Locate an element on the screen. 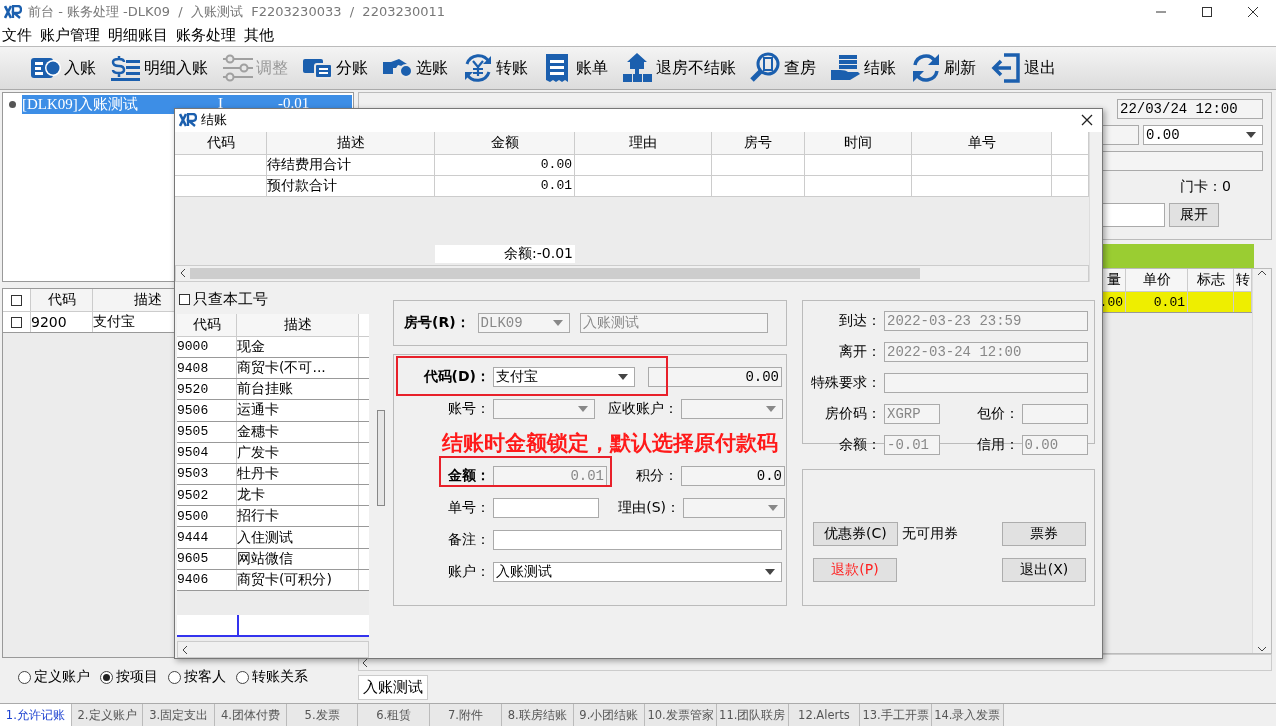  list-row: 9506 运通卡 is located at coordinates (273, 411).